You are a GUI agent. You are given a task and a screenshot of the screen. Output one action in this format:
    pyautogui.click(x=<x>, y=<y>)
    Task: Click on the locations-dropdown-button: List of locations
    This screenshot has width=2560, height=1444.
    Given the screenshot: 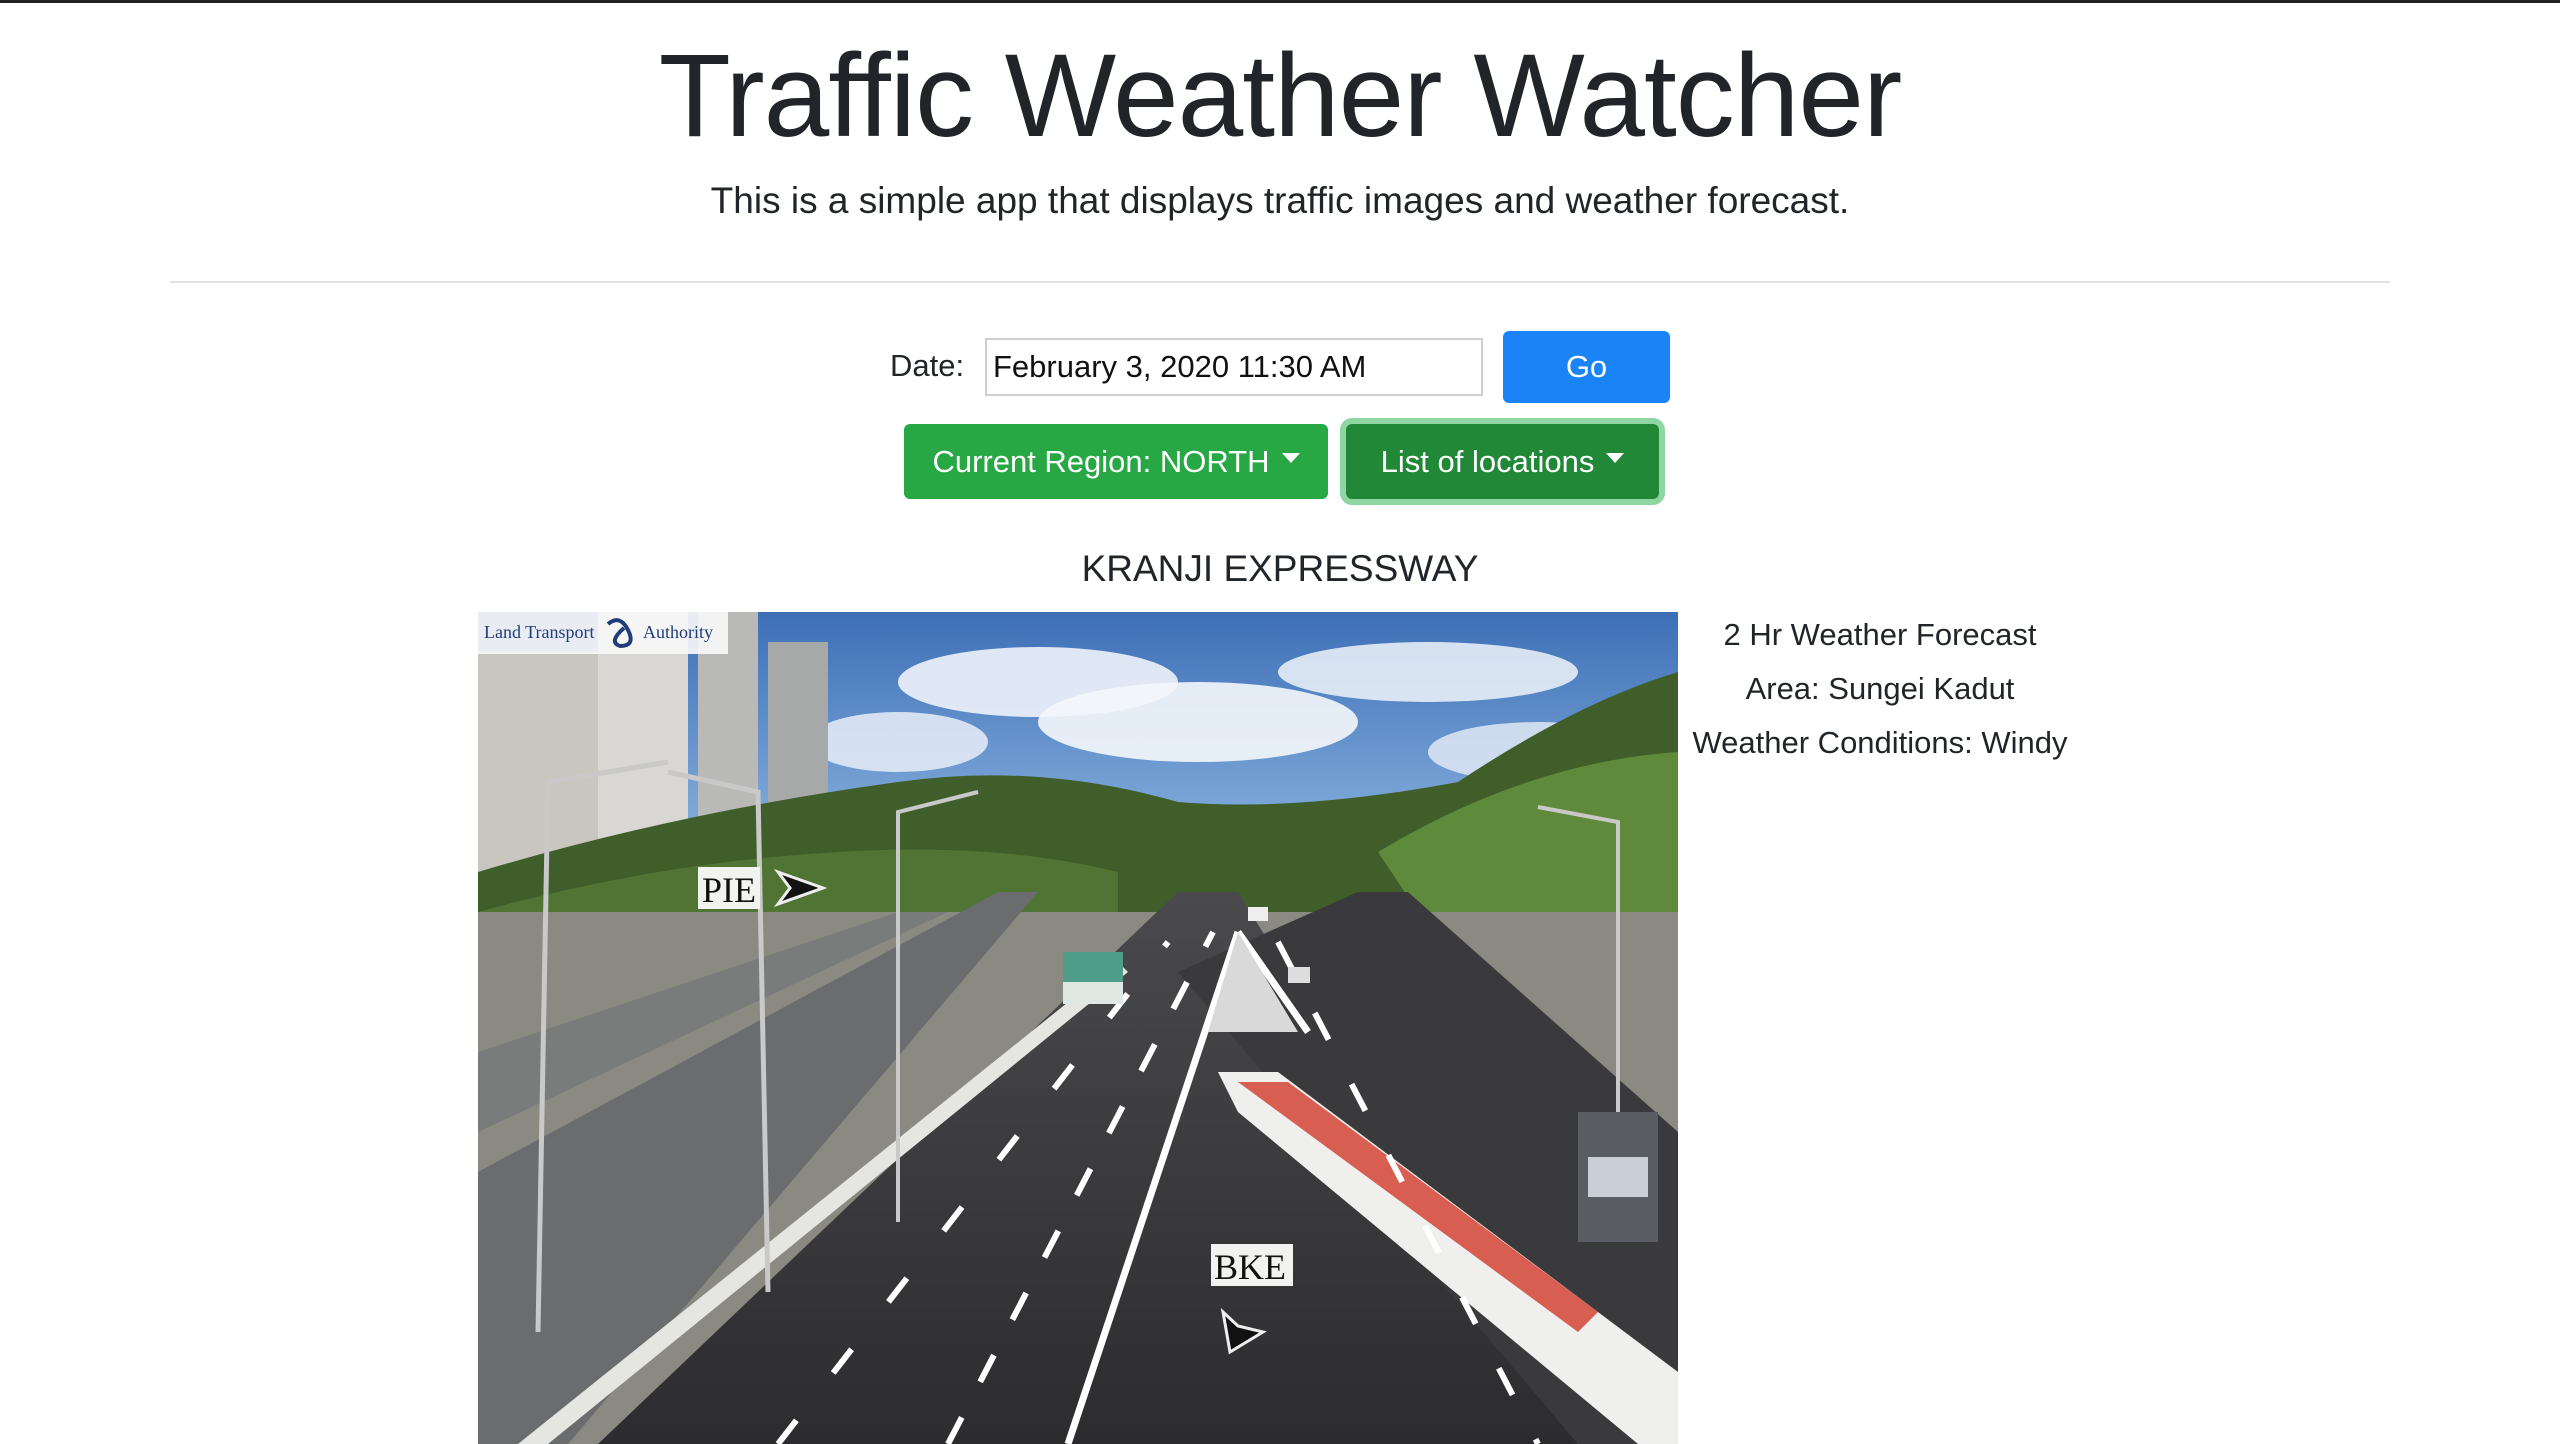 What is the action you would take?
    pyautogui.click(x=1502, y=461)
    